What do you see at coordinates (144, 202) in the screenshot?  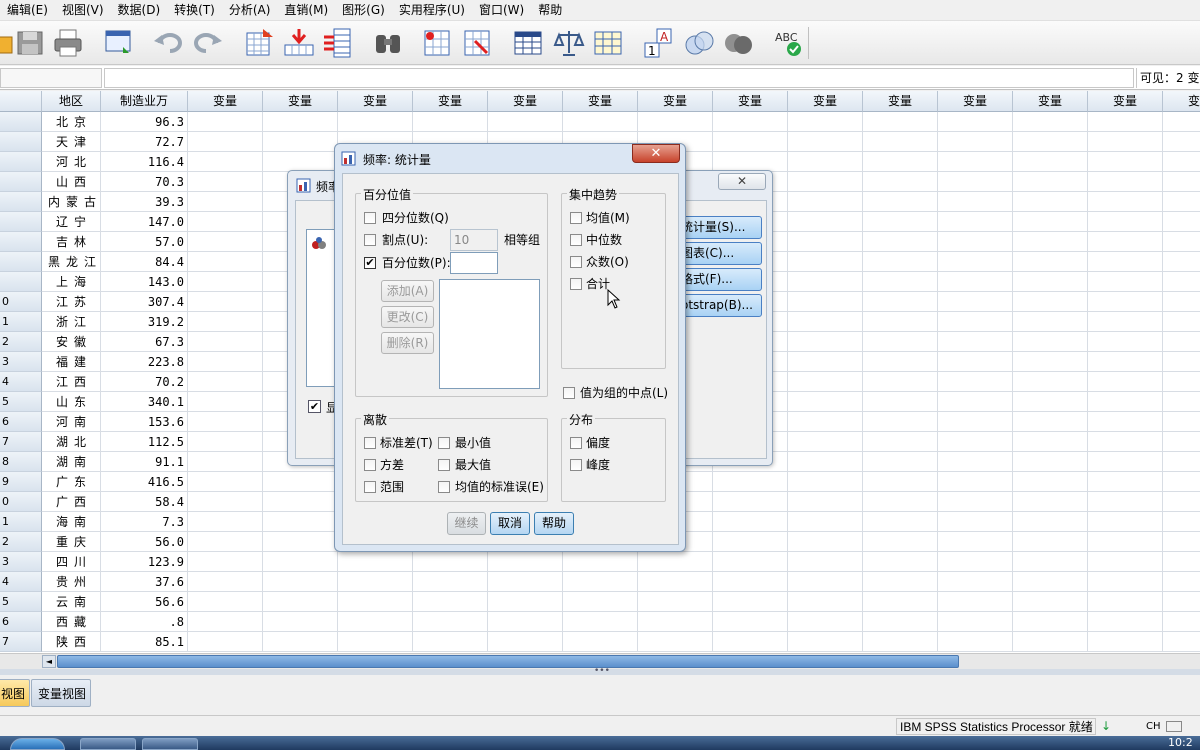 I see `cell-value: 39.3` at bounding box center [144, 202].